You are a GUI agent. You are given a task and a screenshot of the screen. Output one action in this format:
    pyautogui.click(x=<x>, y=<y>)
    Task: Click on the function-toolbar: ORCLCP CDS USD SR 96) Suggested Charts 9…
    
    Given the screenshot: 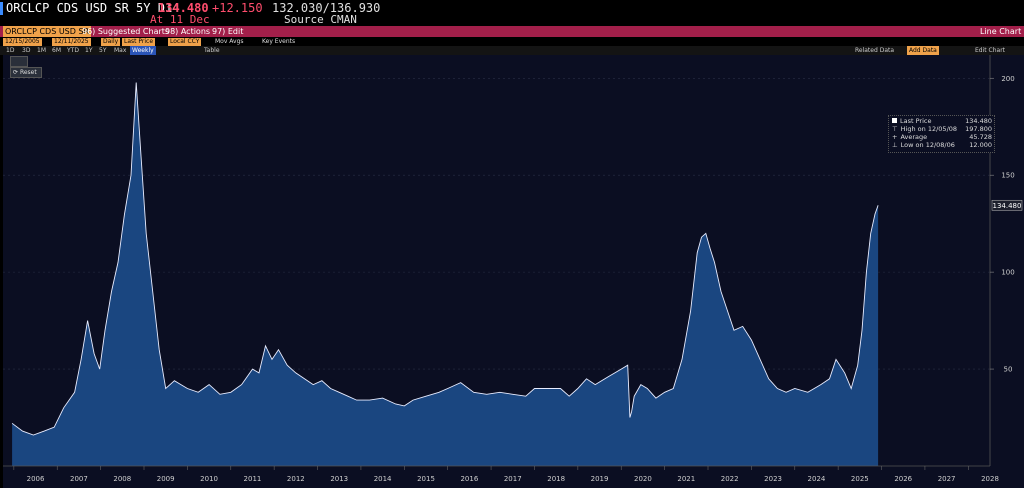 What is the action you would take?
    pyautogui.click(x=512, y=31)
    